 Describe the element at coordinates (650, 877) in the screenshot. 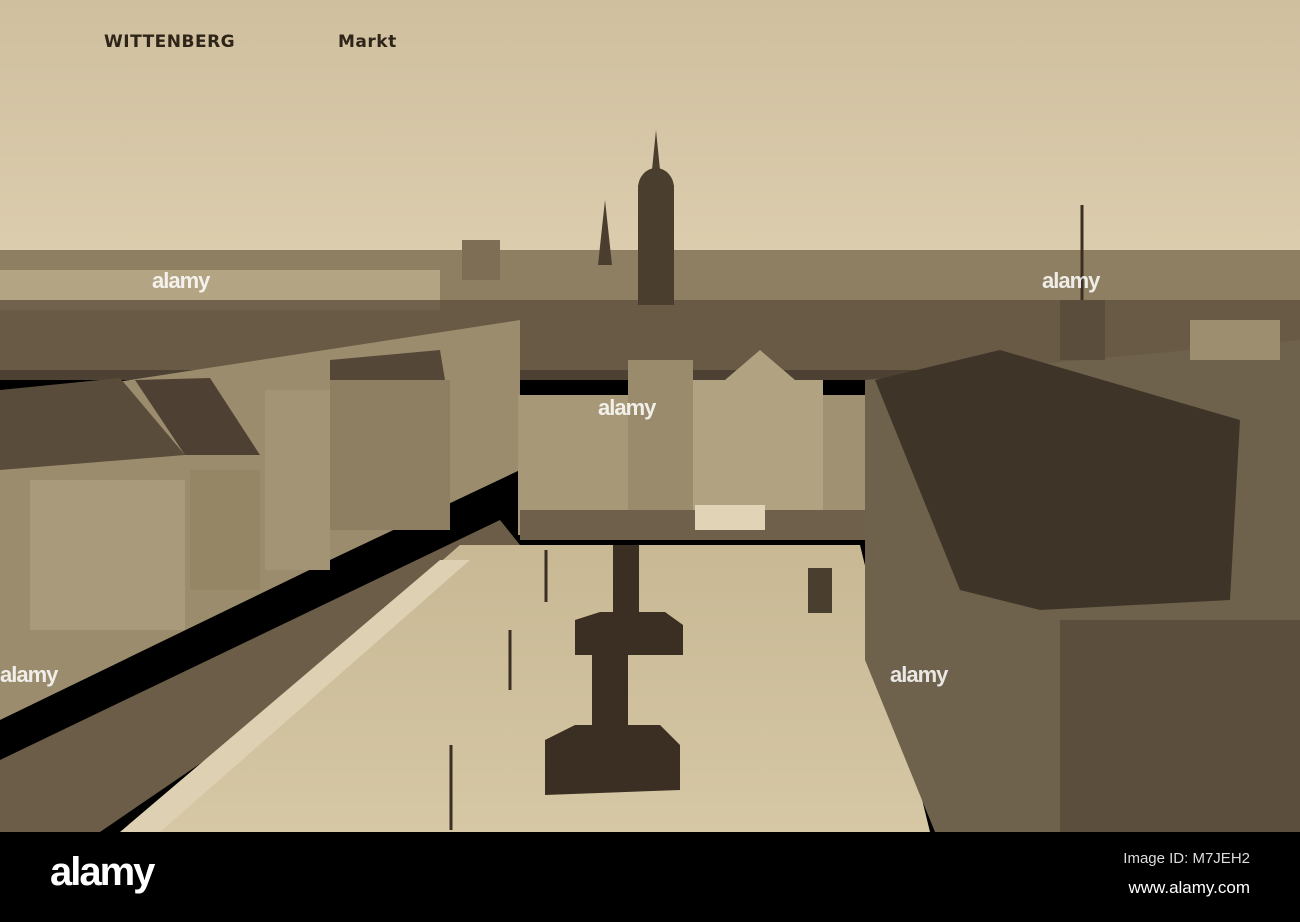

I see `stock-footer: alamy Image ID: M7JEH2 www.alamy.com` at that location.